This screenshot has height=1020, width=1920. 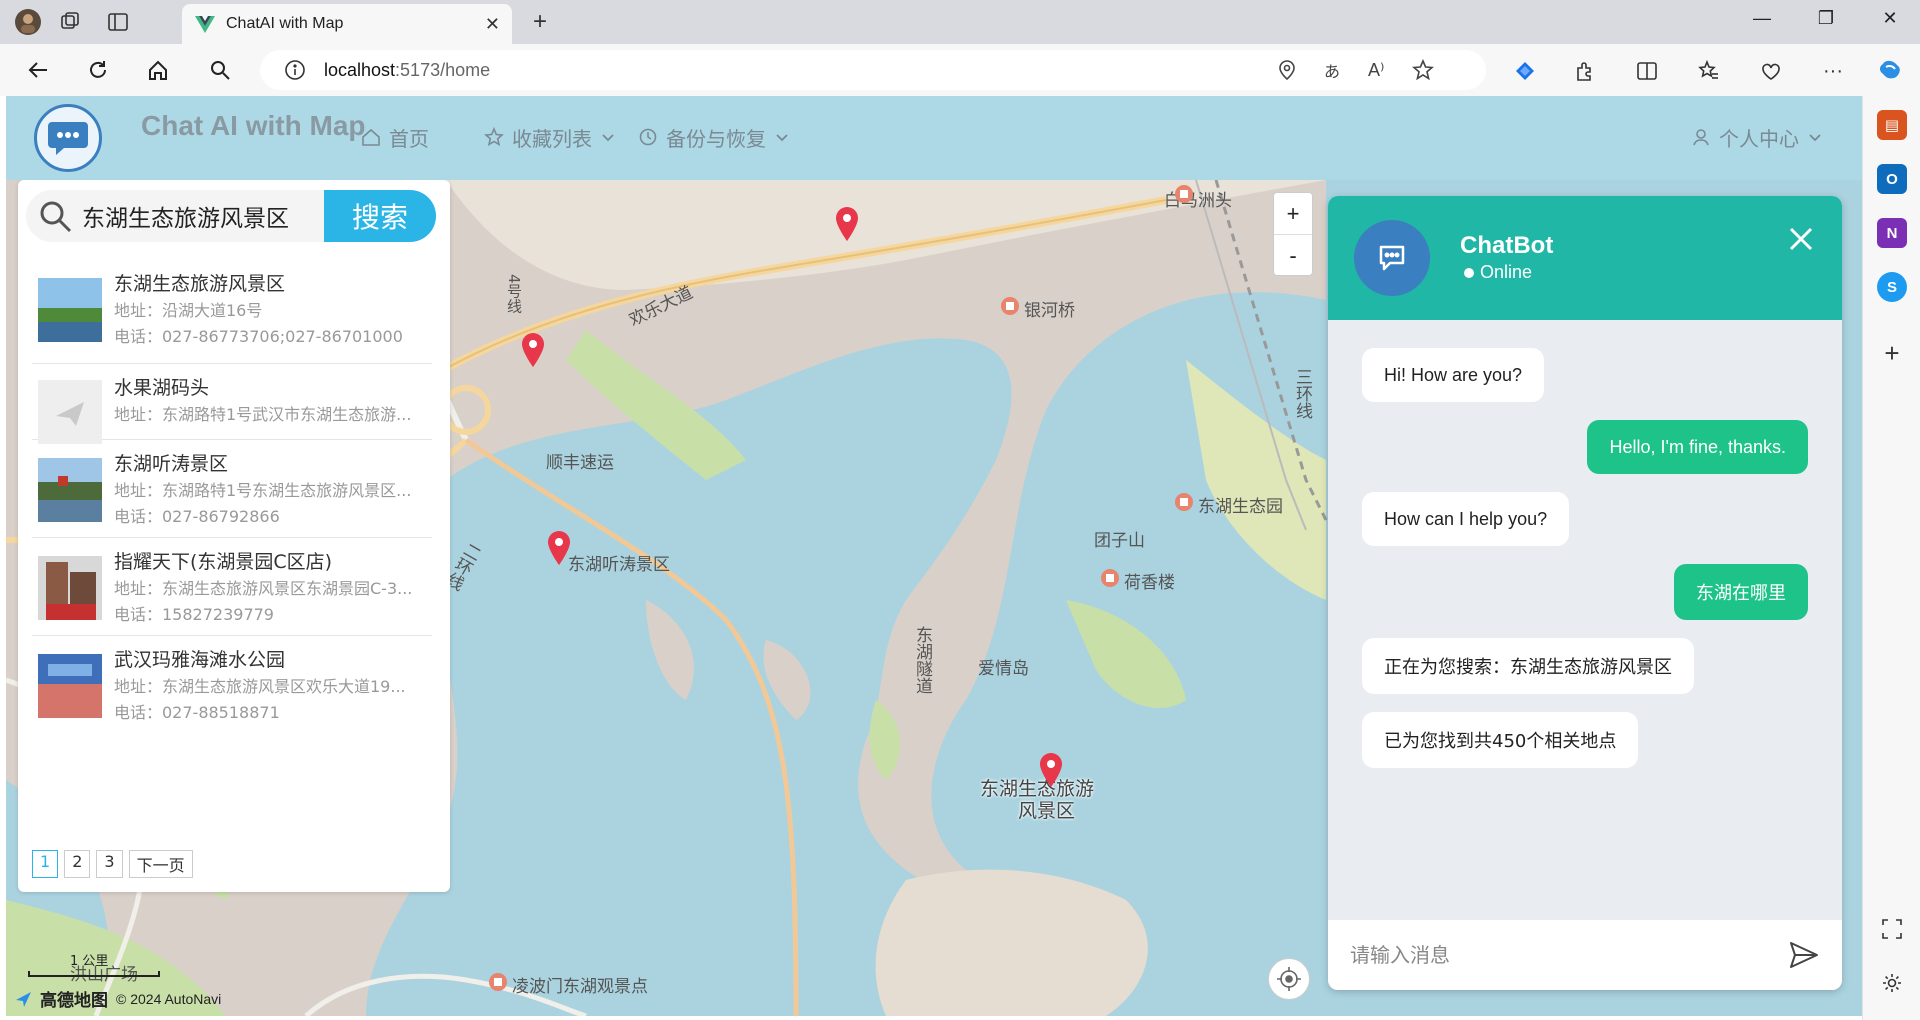 What do you see at coordinates (1892, 353) in the screenshot?
I see `add-sidebar-app-icon: +` at bounding box center [1892, 353].